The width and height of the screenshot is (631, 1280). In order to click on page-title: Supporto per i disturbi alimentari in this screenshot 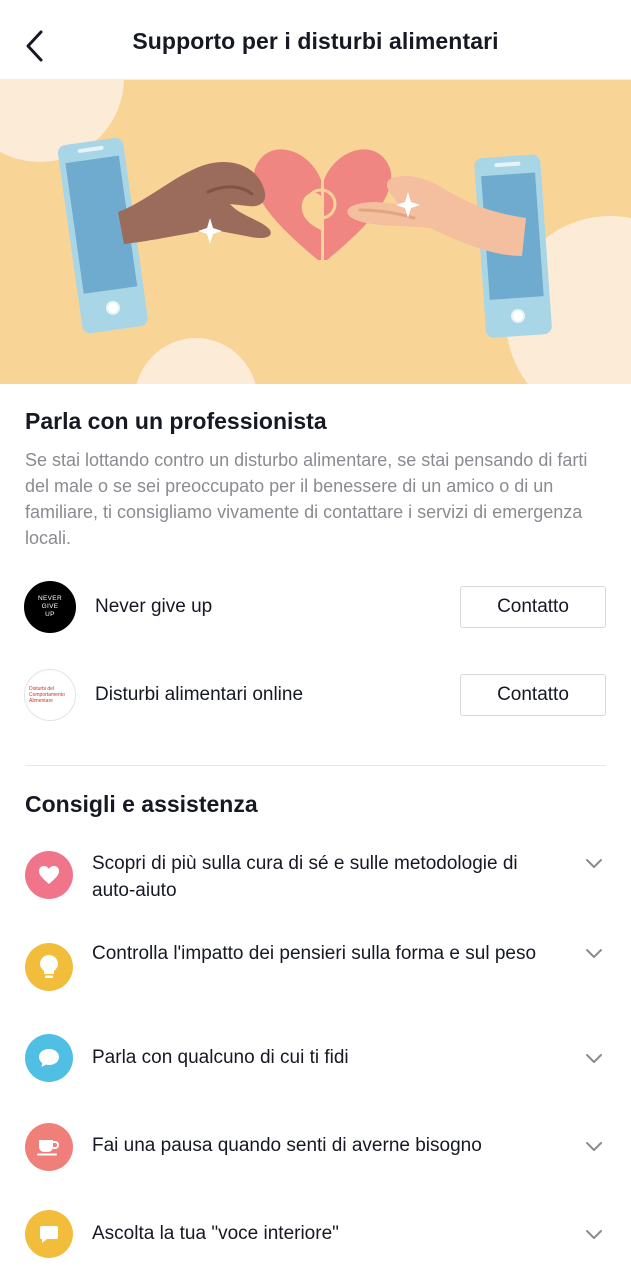, I will do `click(315, 41)`.